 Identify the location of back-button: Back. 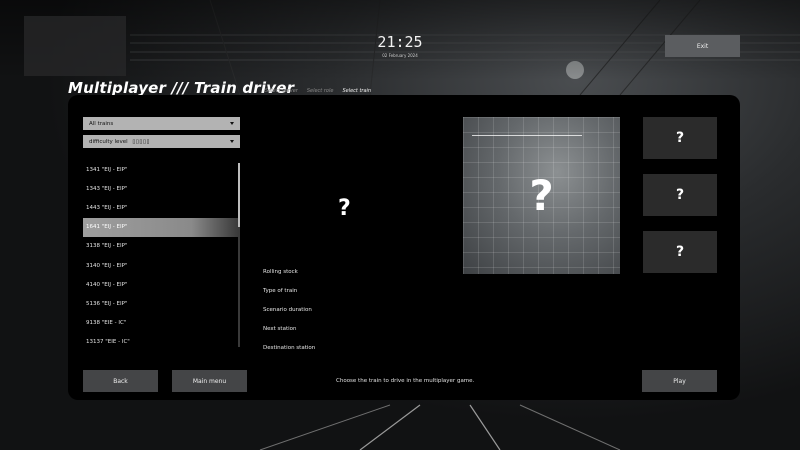
(120, 381).